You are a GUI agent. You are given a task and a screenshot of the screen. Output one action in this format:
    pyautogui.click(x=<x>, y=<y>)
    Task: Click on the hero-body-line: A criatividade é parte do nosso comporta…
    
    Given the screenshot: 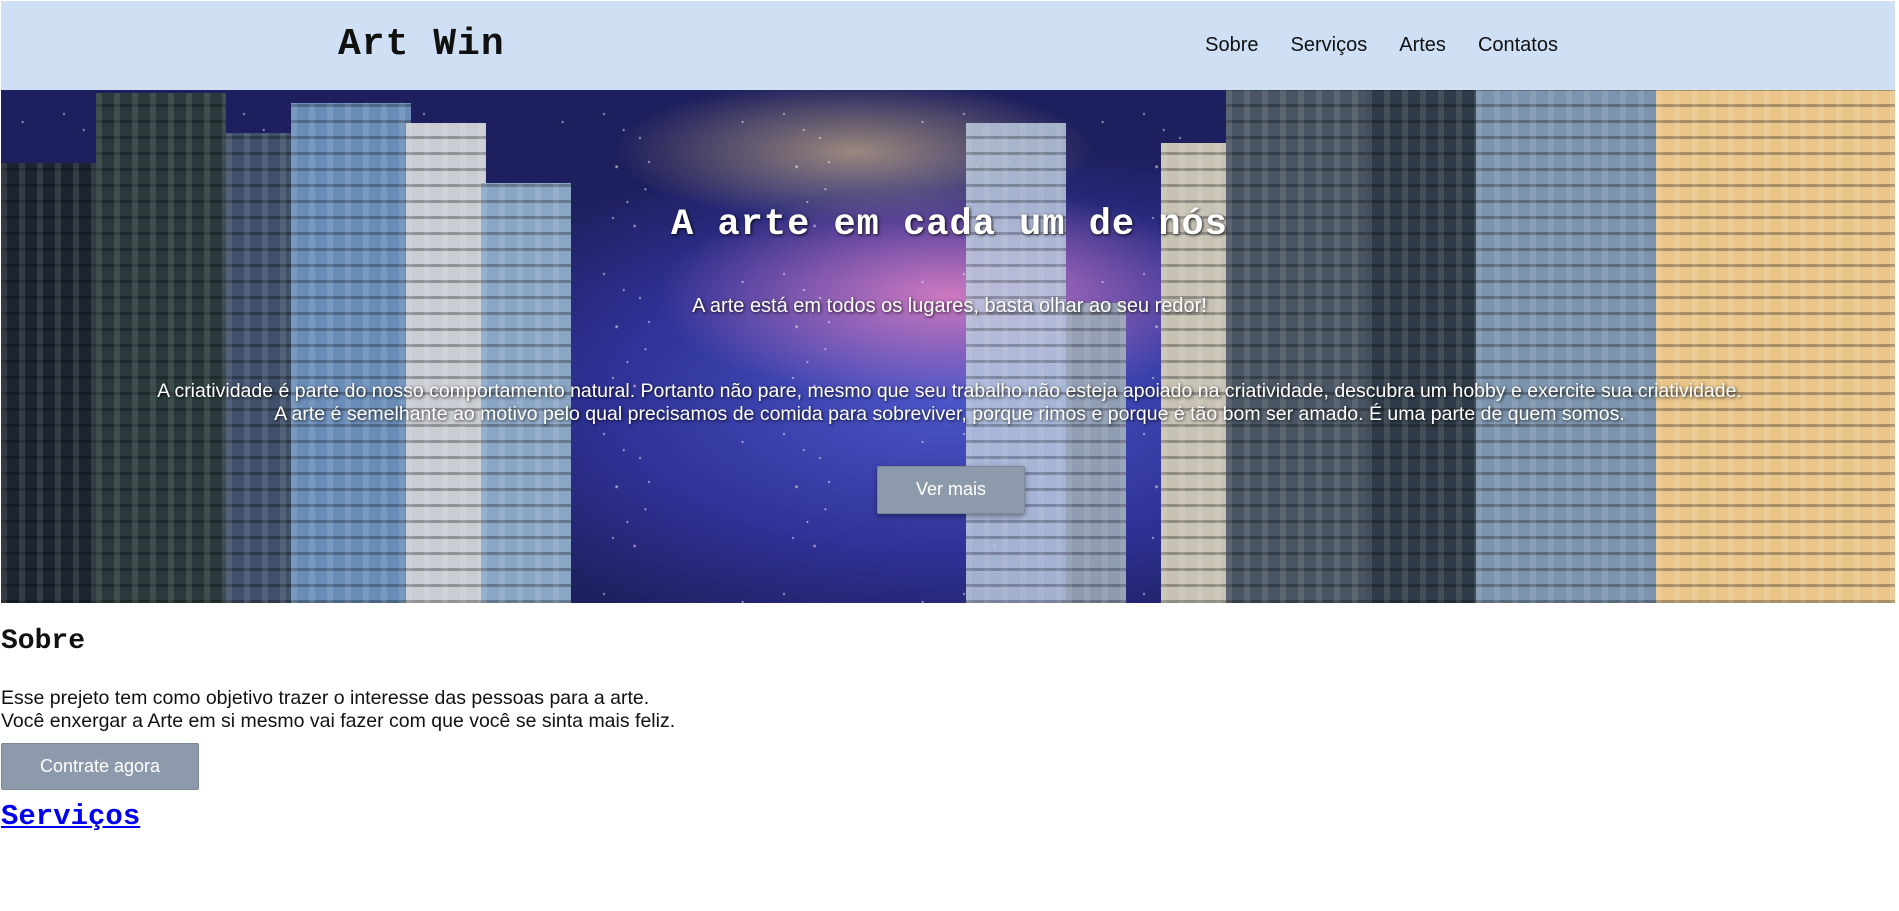 What is the action you would take?
    pyautogui.click(x=949, y=391)
    